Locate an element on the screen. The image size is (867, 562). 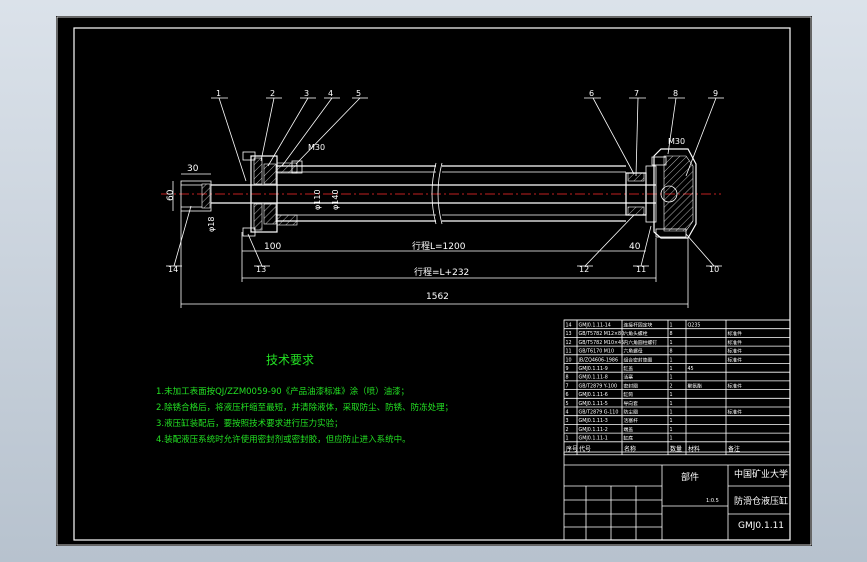
requirement-4: 4.装配液压系统时允许使用密封剂或密封胶，但应防止进入系统中。 is located at coordinates (283, 439).